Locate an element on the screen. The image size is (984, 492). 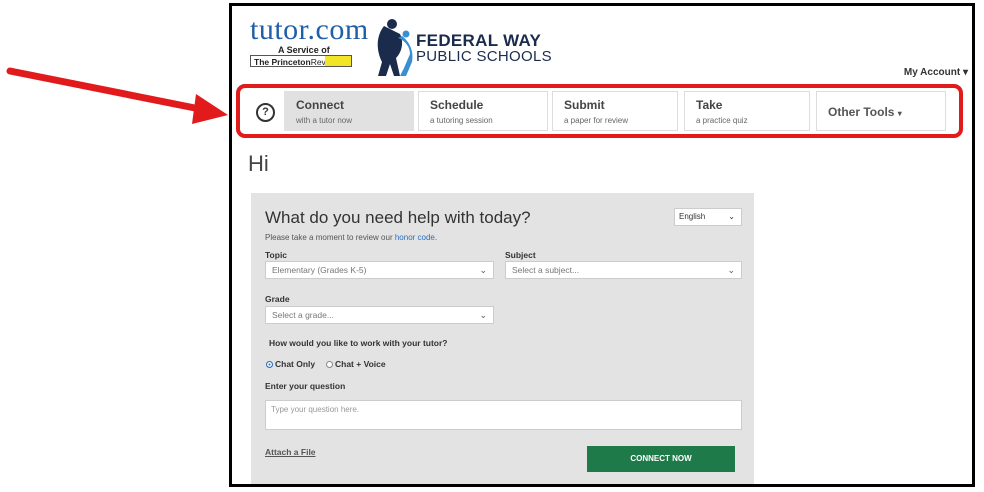
attach-file-link: Attach a File is located at coordinates (290, 452).